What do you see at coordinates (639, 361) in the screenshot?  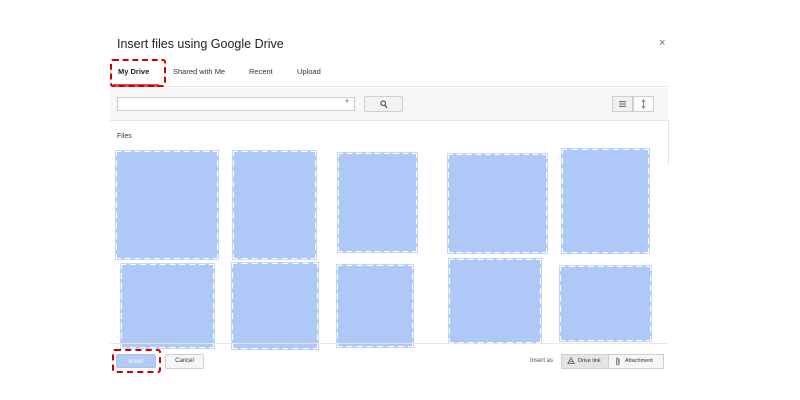 I see `attachment-label: Attachment` at bounding box center [639, 361].